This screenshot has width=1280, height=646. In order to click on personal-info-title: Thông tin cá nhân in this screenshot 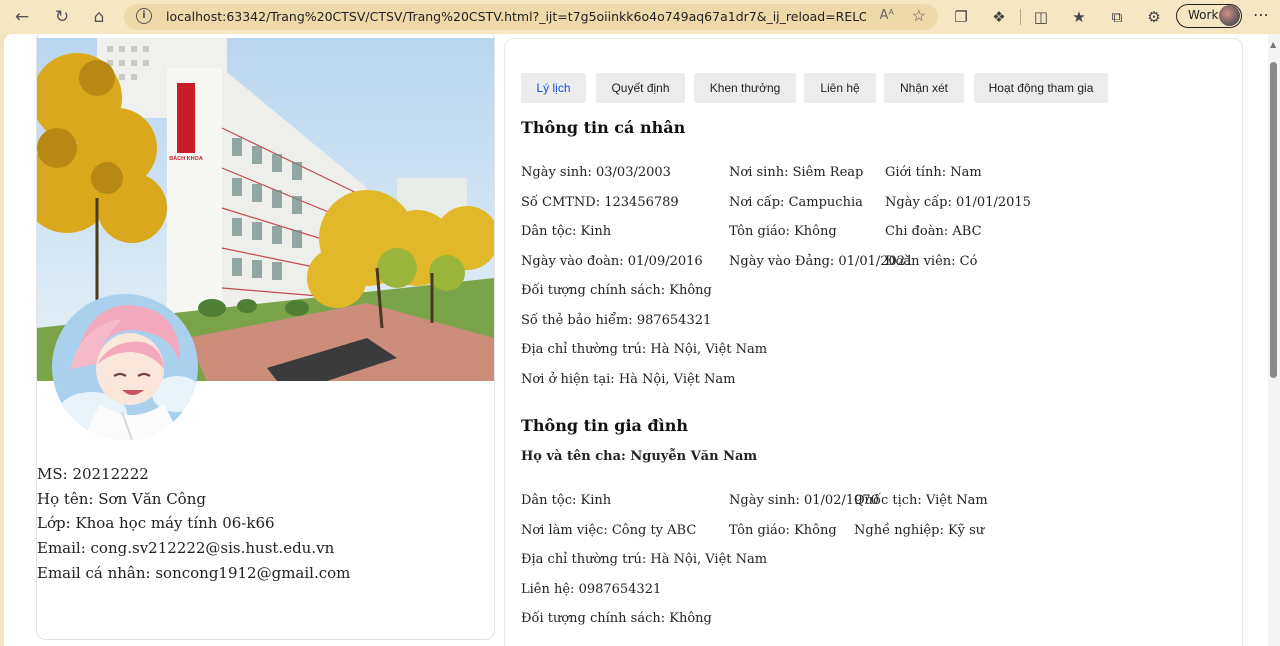, I will do `click(603, 127)`.